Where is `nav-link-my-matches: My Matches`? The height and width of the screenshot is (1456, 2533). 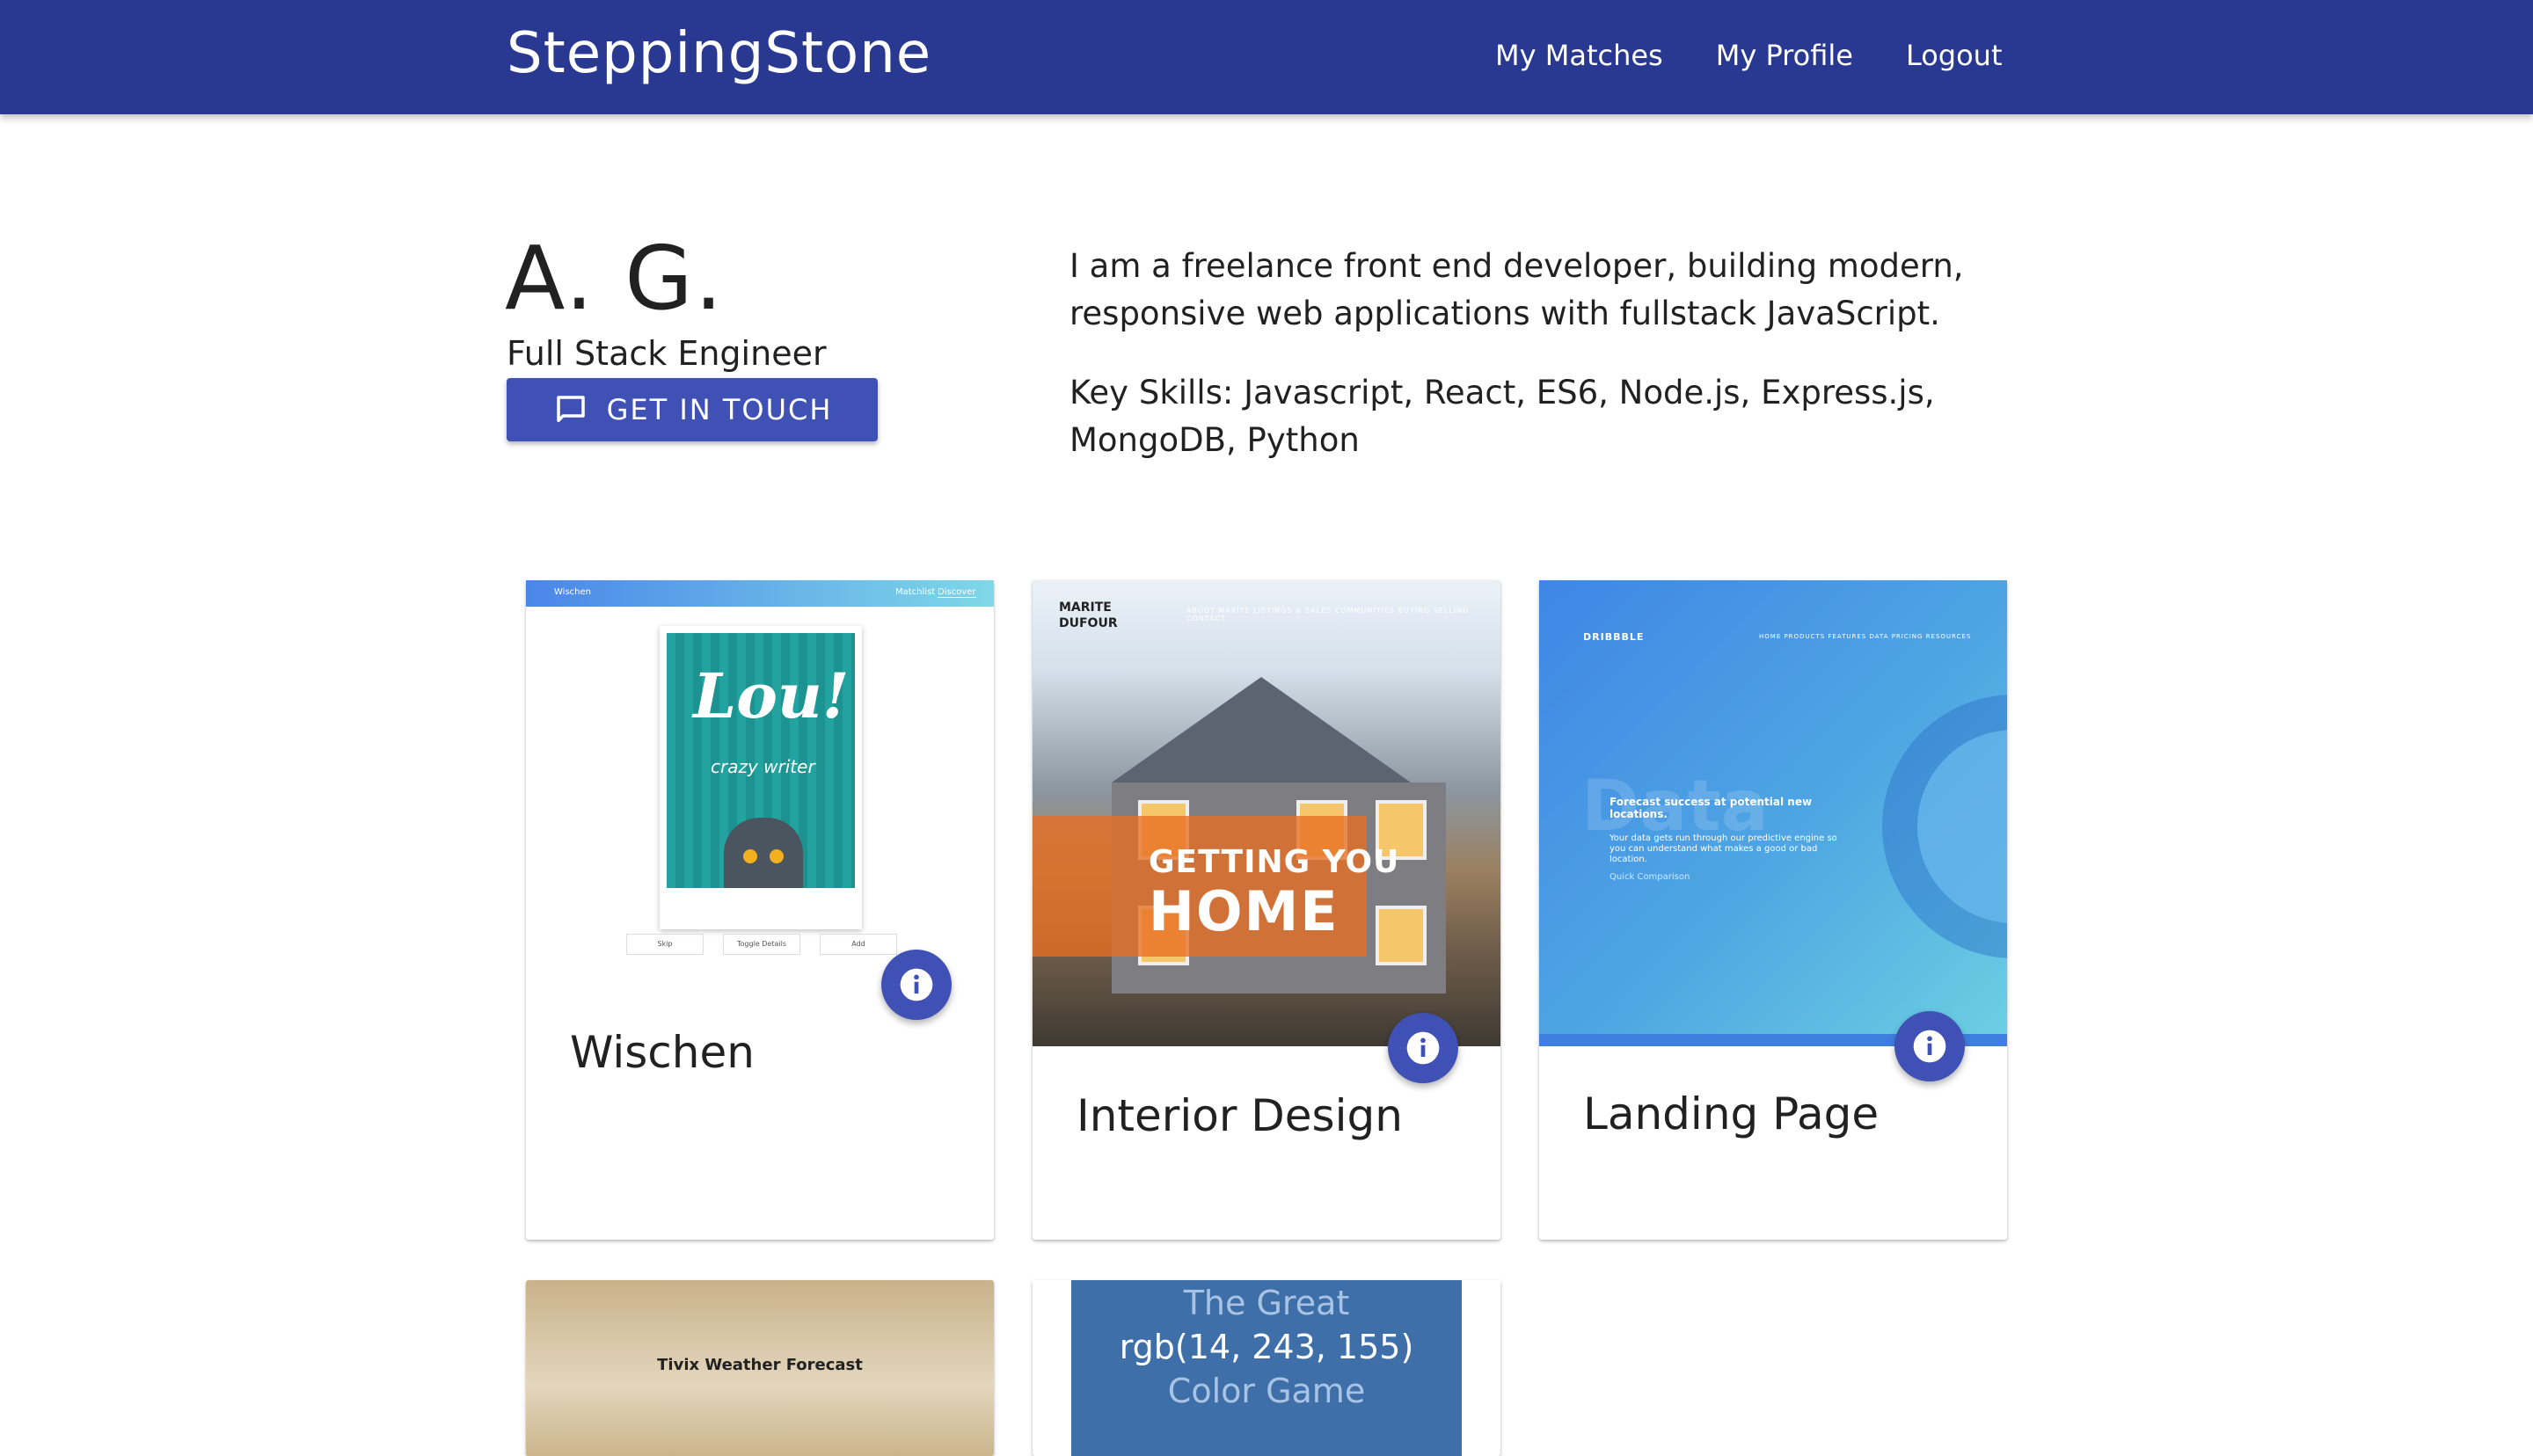
nav-link-my-matches: My Matches is located at coordinates (1579, 55).